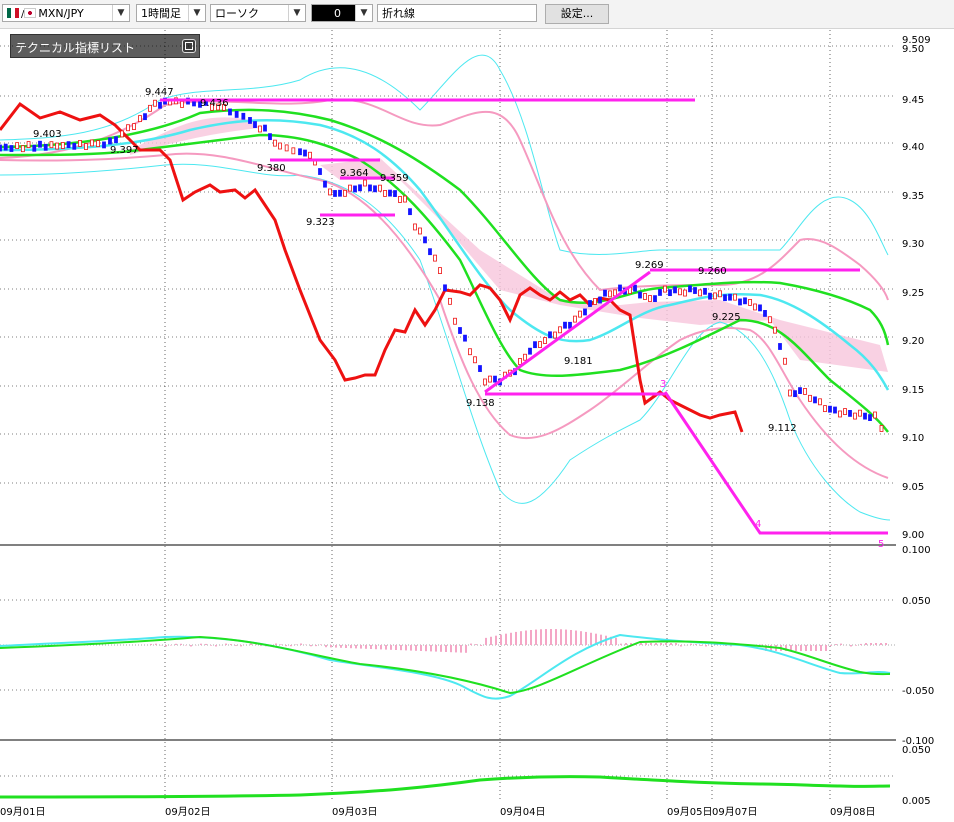 Image resolution: width=954 pixels, height=822 pixels. What do you see at coordinates (258, 13) in the screenshot?
I see `chart-type-select: ローソク ▼` at bounding box center [258, 13].